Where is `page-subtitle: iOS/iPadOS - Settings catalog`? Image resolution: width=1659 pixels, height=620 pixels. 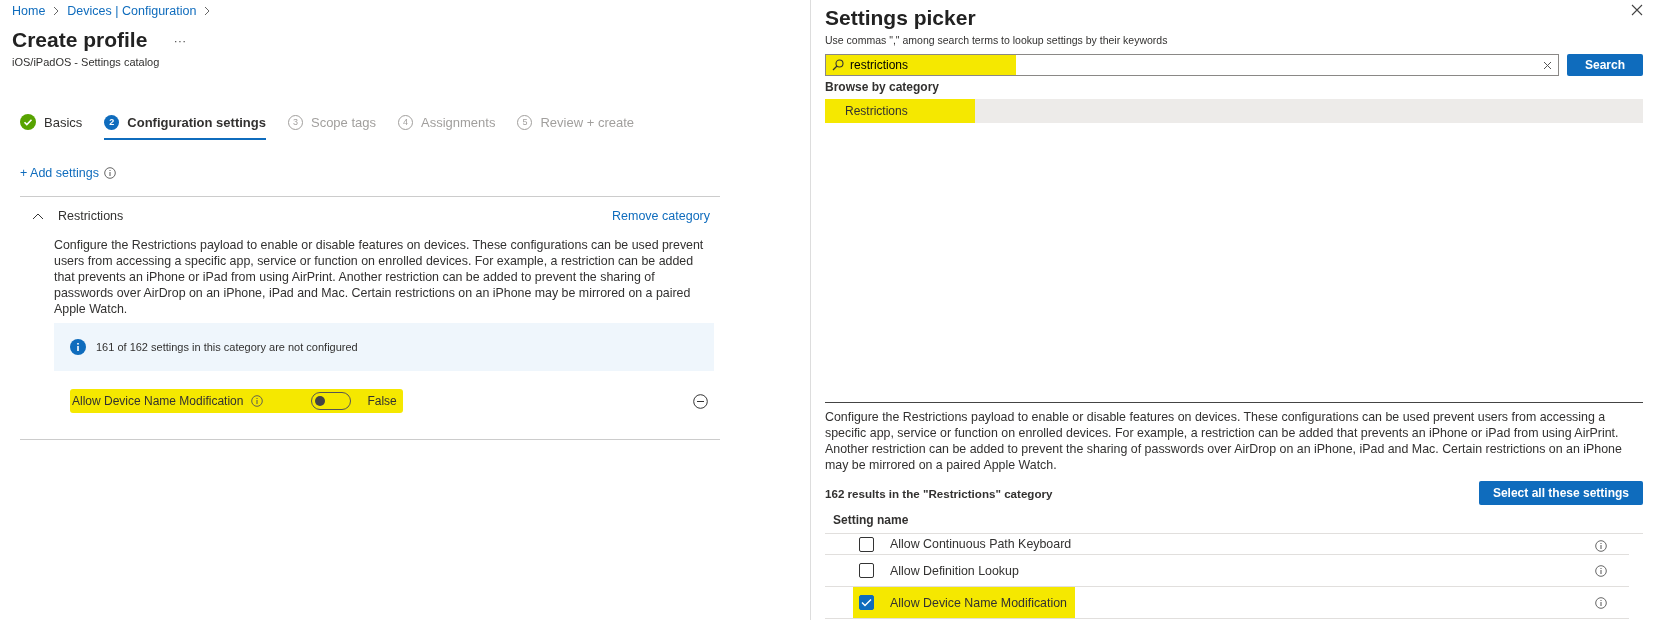 page-subtitle: iOS/iPadOS - Settings catalog is located at coordinates (86, 62).